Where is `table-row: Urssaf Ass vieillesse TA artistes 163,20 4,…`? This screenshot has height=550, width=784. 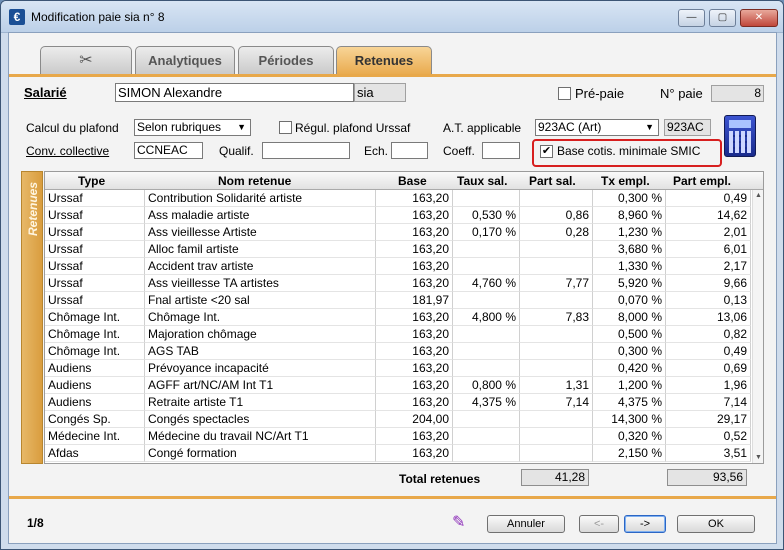
table-row: Urssaf Ass vieillesse TA artistes 163,20 4,… is located at coordinates (398, 283).